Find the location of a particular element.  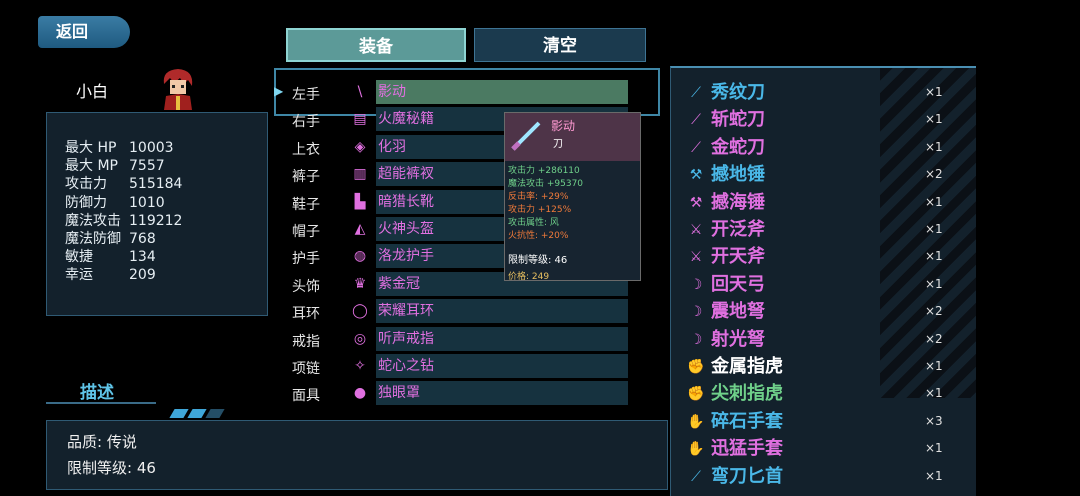

inventory-item: ✊ 金属指虎 ×1 is located at coordinates (823, 367).